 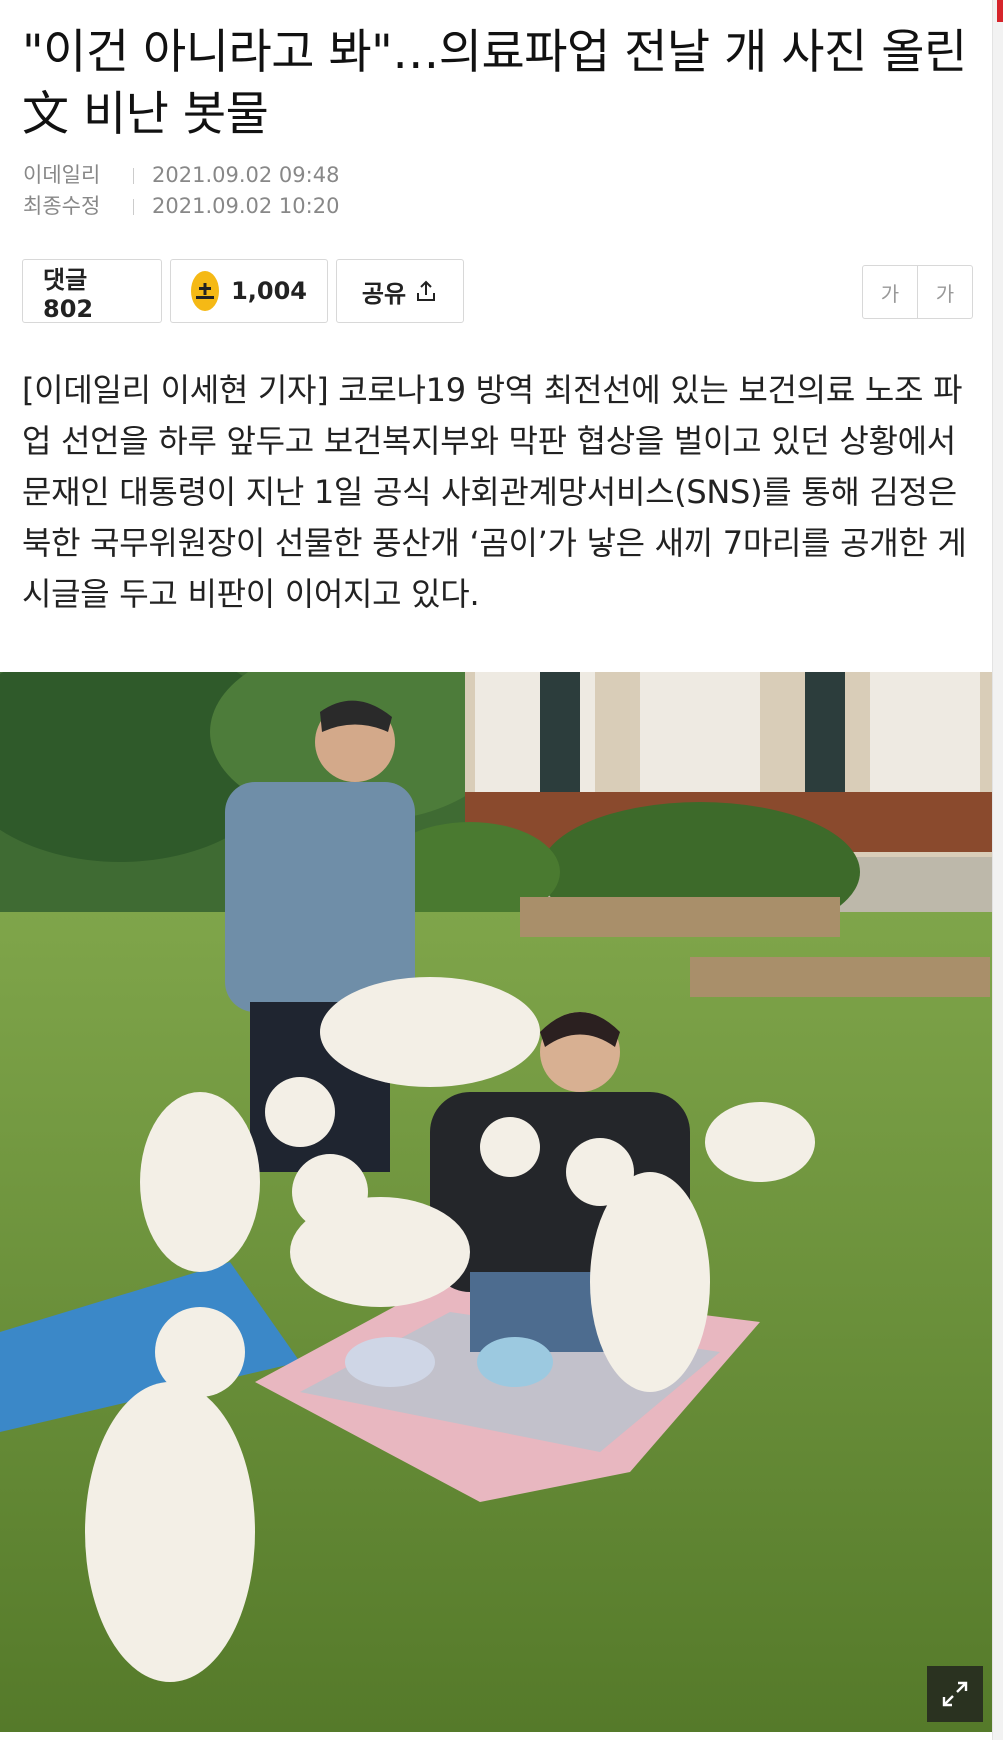 I want to click on coin-count: 1,004, so click(x=269, y=291).